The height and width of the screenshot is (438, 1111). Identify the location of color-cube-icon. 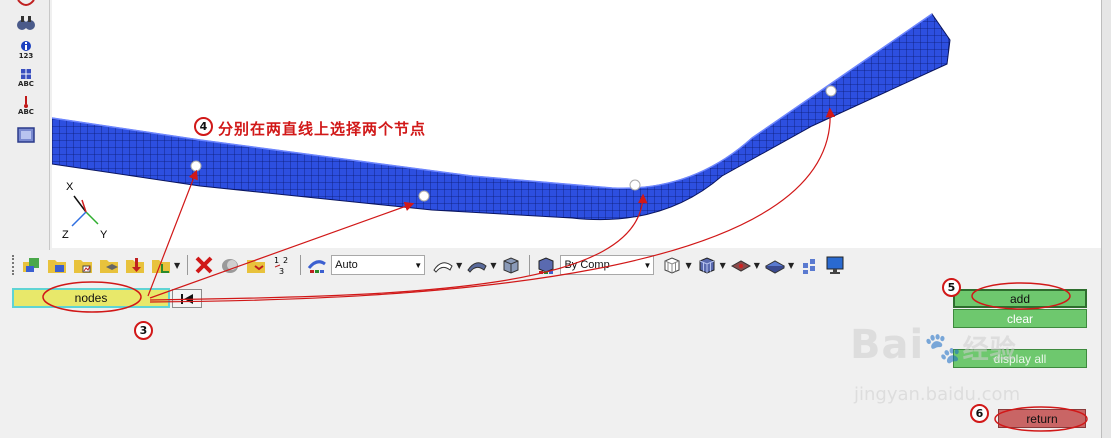
(546, 265).